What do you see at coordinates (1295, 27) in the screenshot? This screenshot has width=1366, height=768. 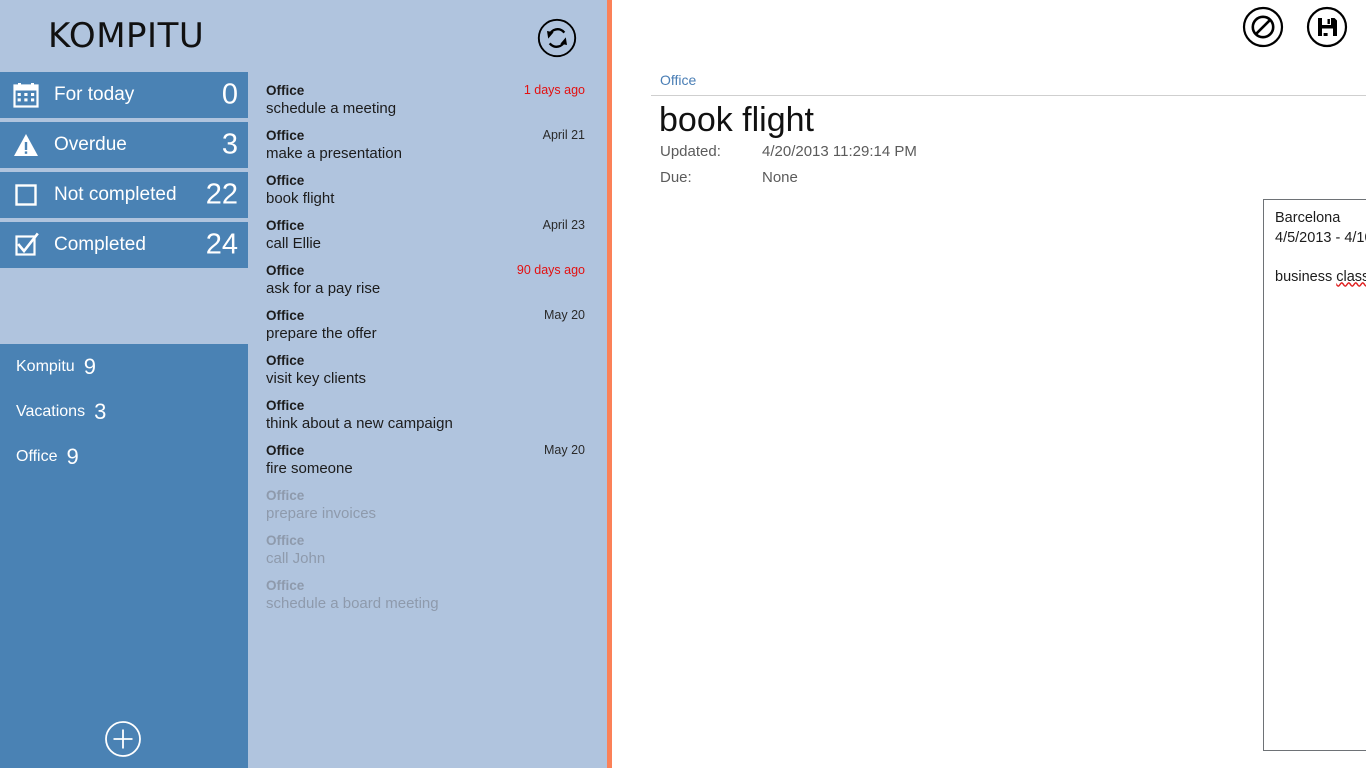 I see `detail-action-bar` at bounding box center [1295, 27].